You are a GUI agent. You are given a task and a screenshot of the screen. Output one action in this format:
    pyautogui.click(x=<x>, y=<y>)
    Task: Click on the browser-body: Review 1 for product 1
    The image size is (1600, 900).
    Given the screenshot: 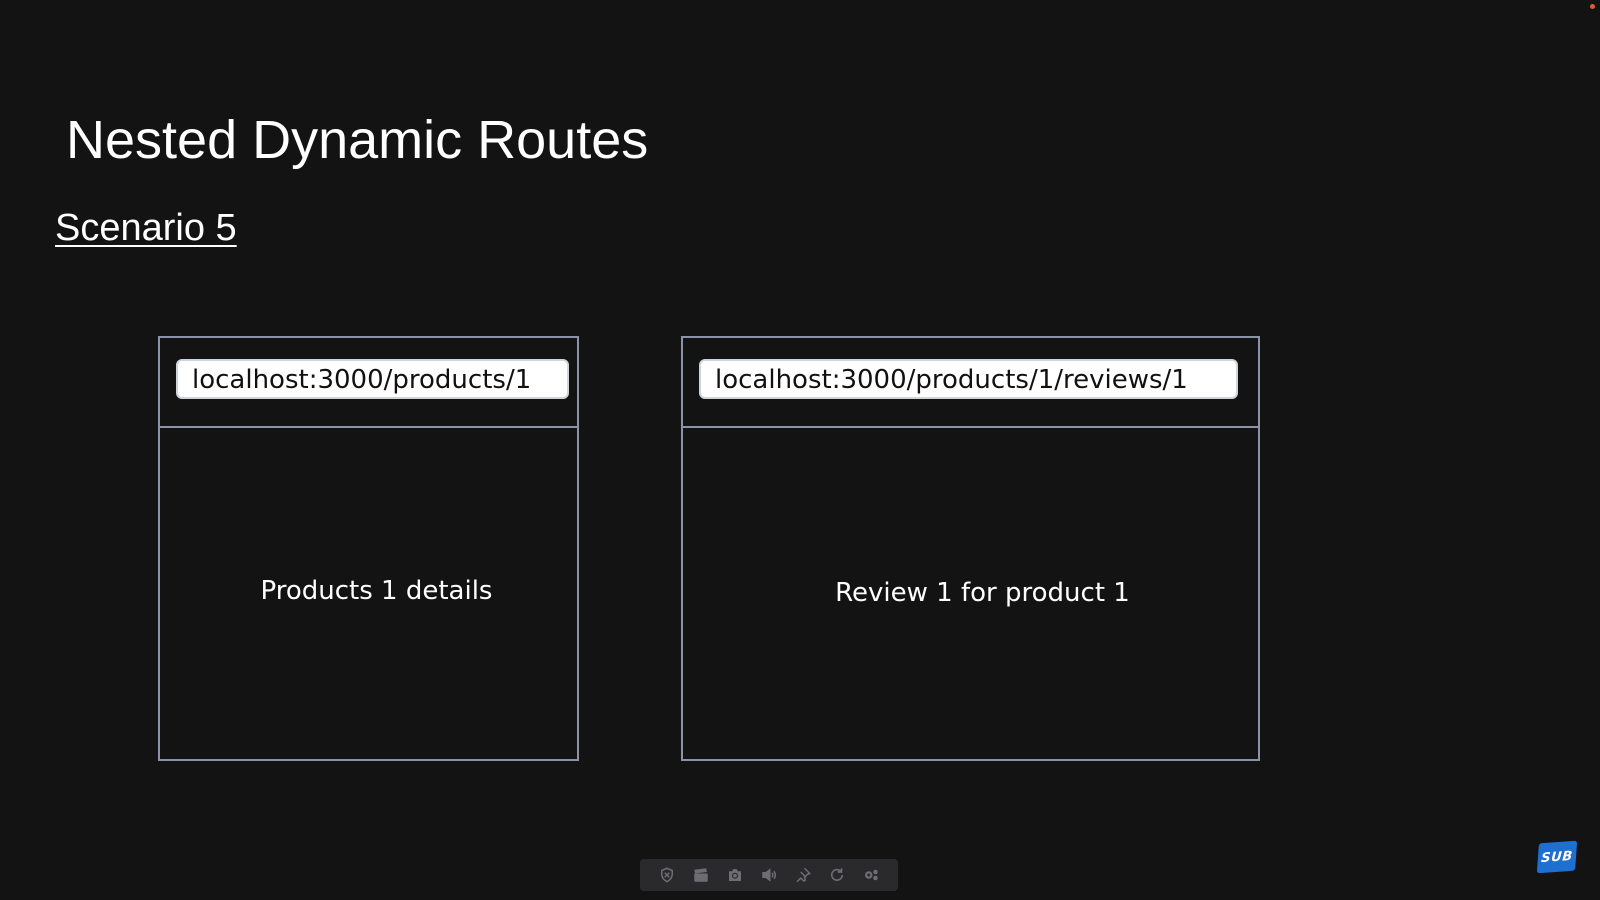 What is the action you would take?
    pyautogui.click(x=970, y=593)
    